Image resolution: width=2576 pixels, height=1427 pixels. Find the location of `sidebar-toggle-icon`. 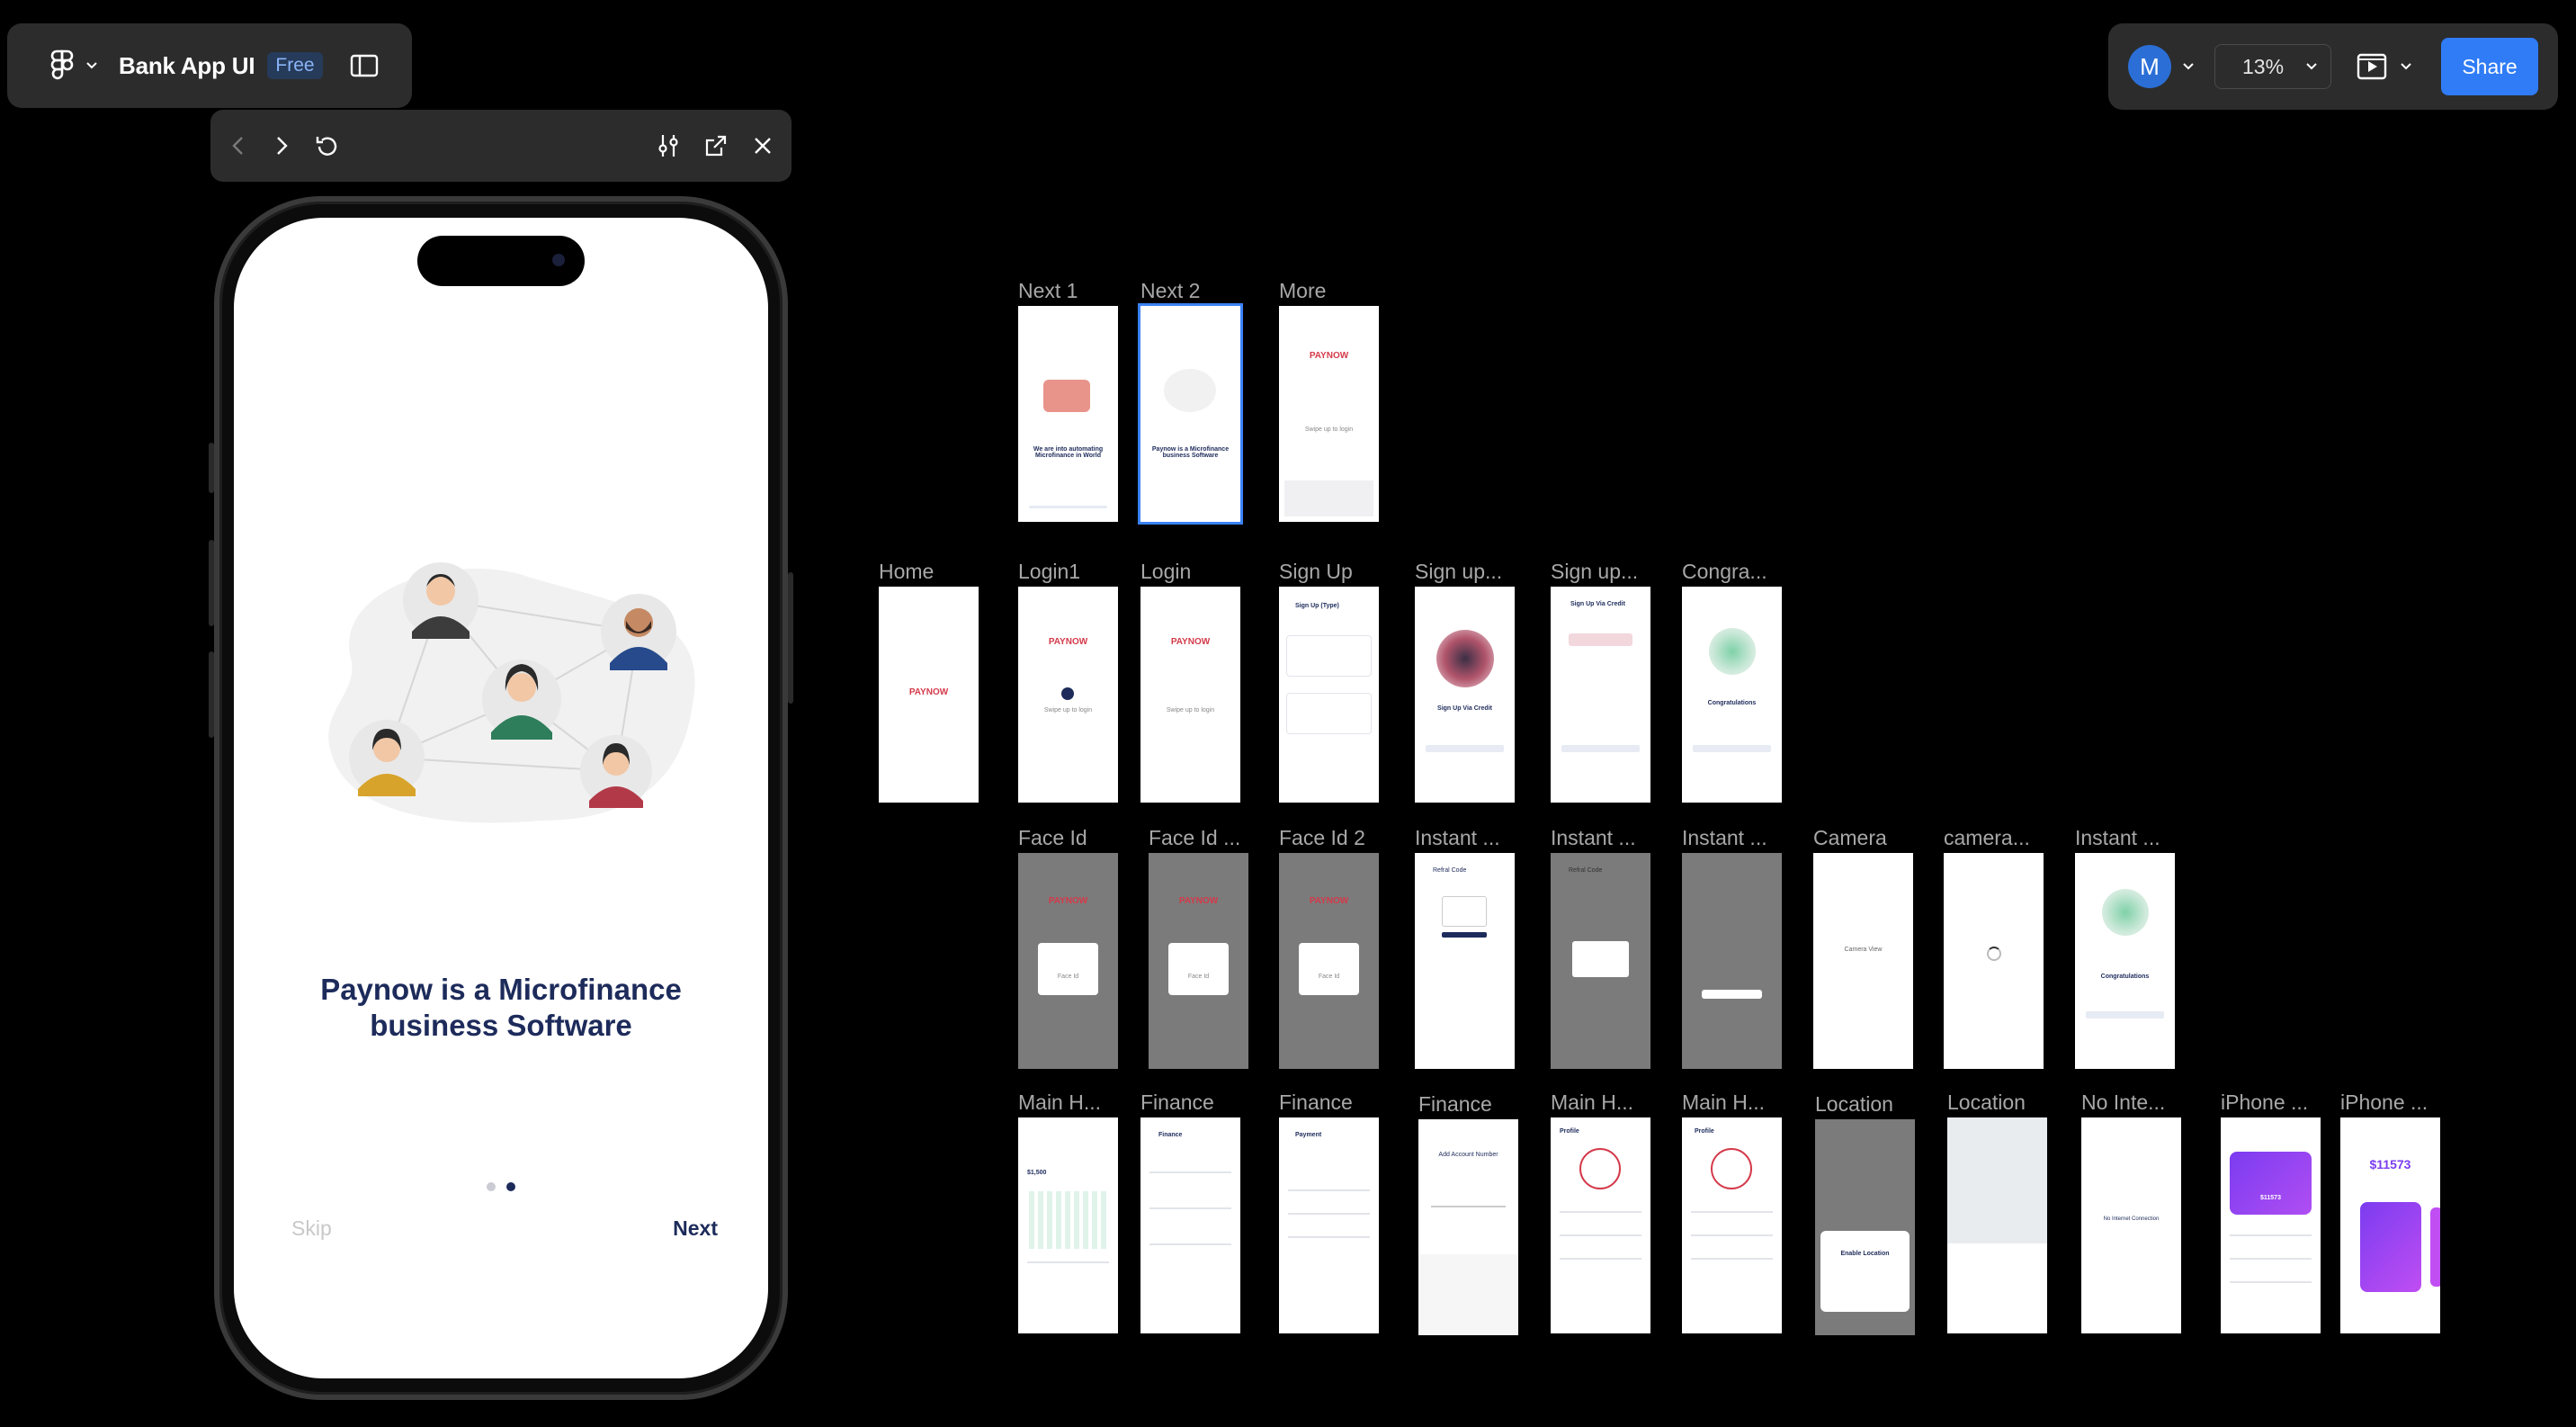

sidebar-toggle-icon is located at coordinates (364, 65).